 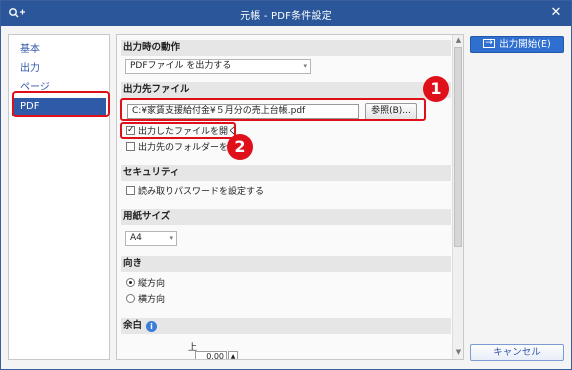 What do you see at coordinates (458, 352) in the screenshot?
I see `scroll-down-icon: ▼` at bounding box center [458, 352].